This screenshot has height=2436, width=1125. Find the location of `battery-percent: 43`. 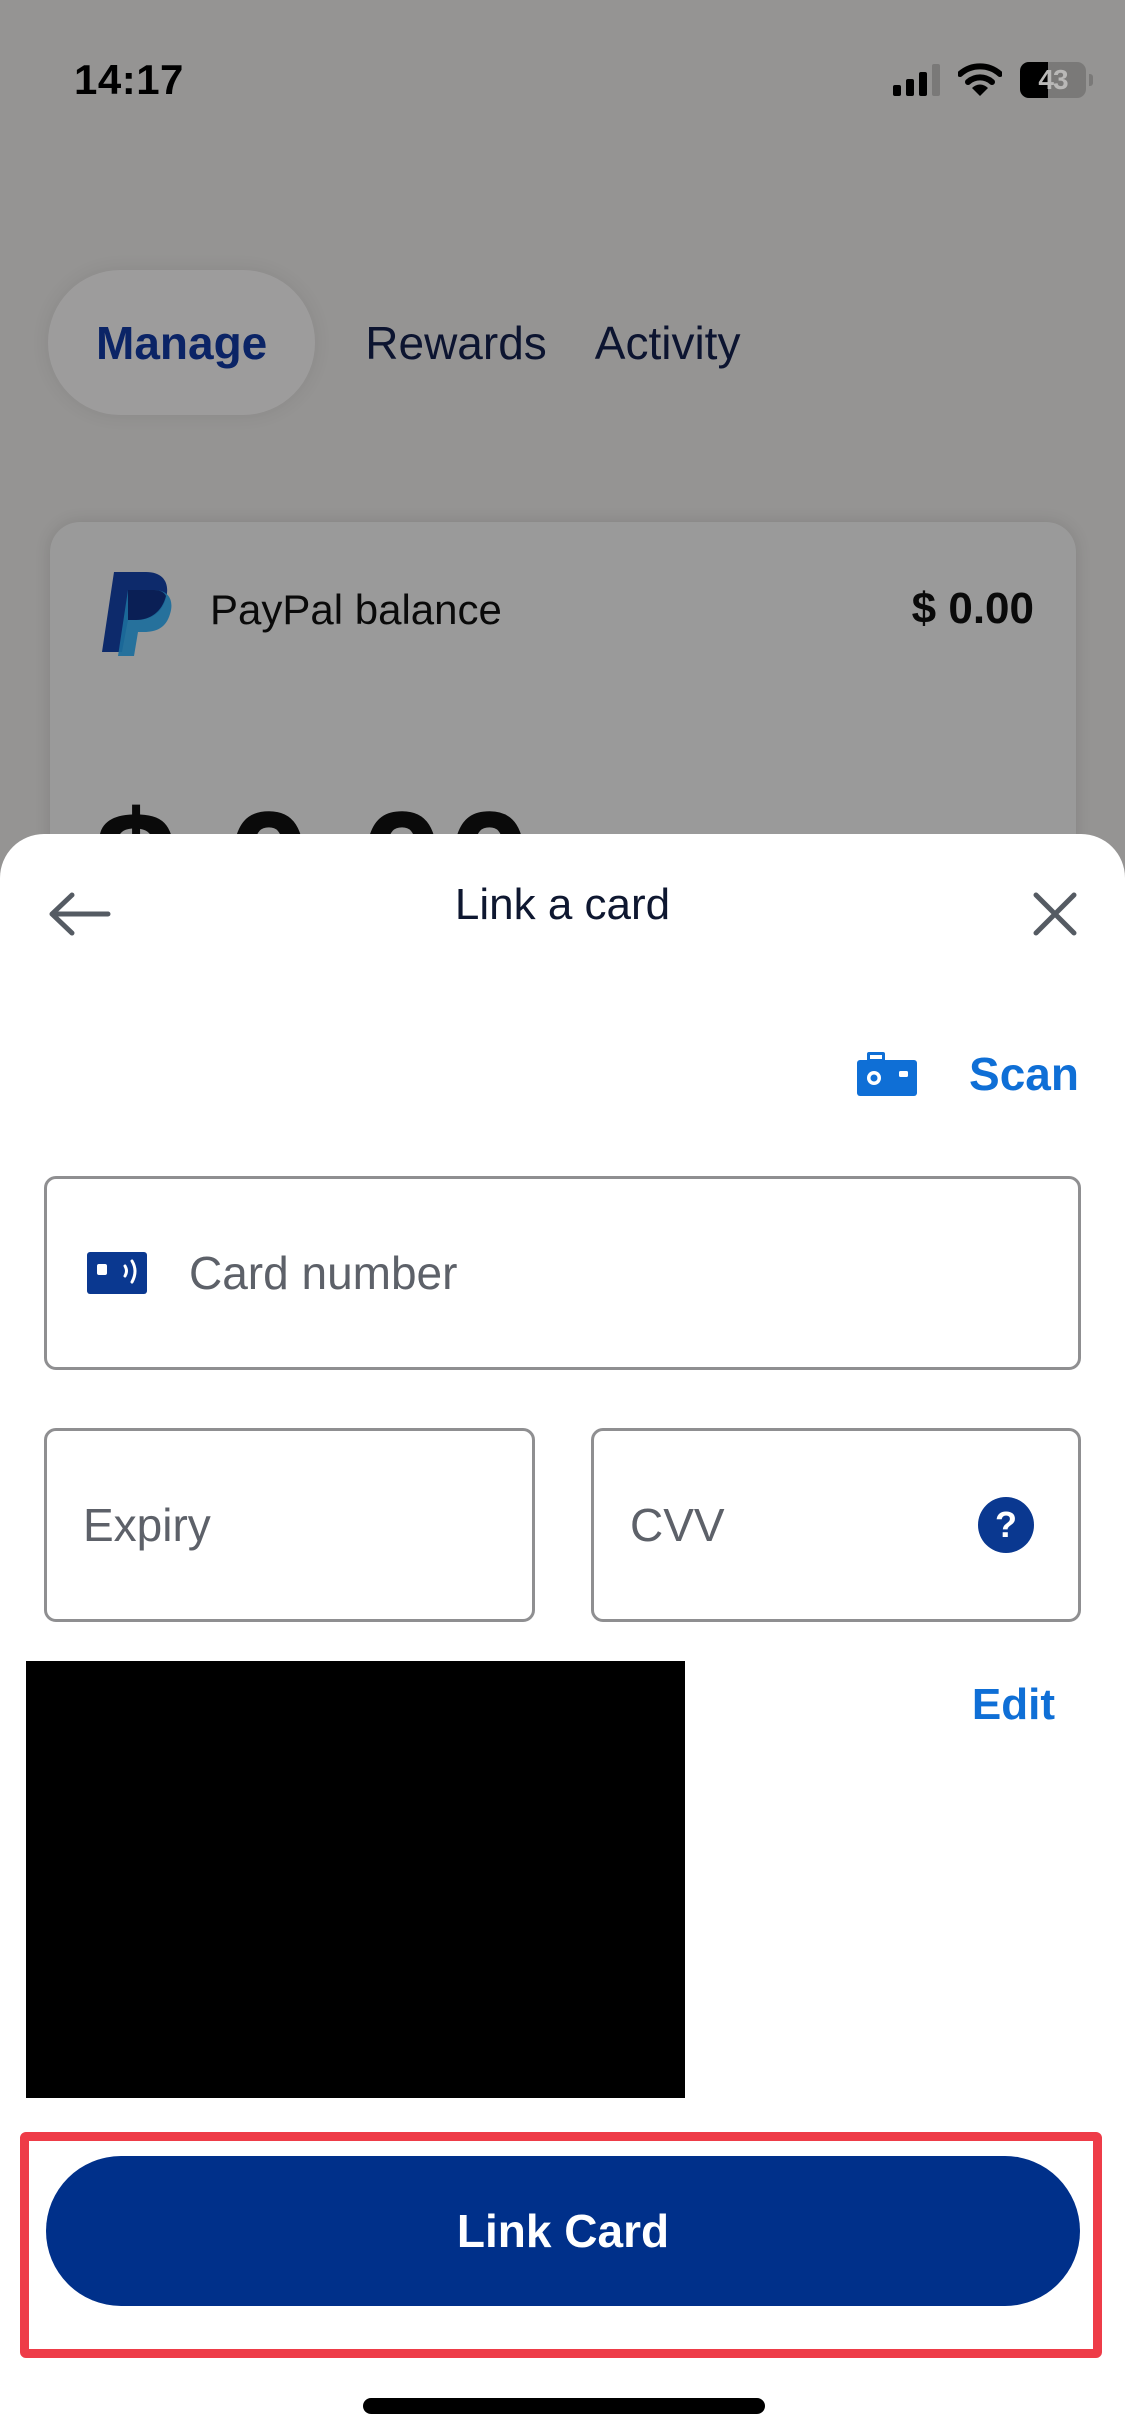

battery-percent: 43 is located at coordinates (1053, 79).